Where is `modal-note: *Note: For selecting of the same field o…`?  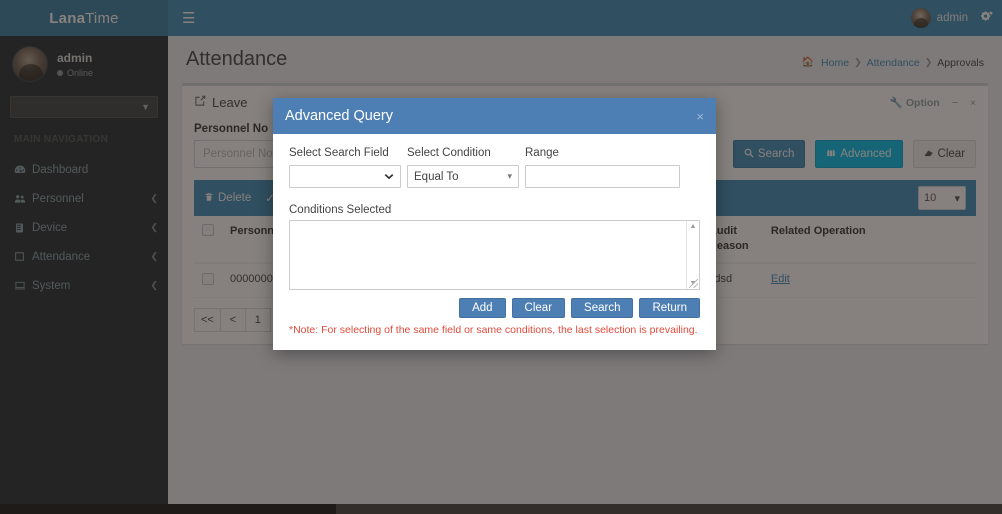
modal-note: *Note: For selecting of the same field o… is located at coordinates (493, 330).